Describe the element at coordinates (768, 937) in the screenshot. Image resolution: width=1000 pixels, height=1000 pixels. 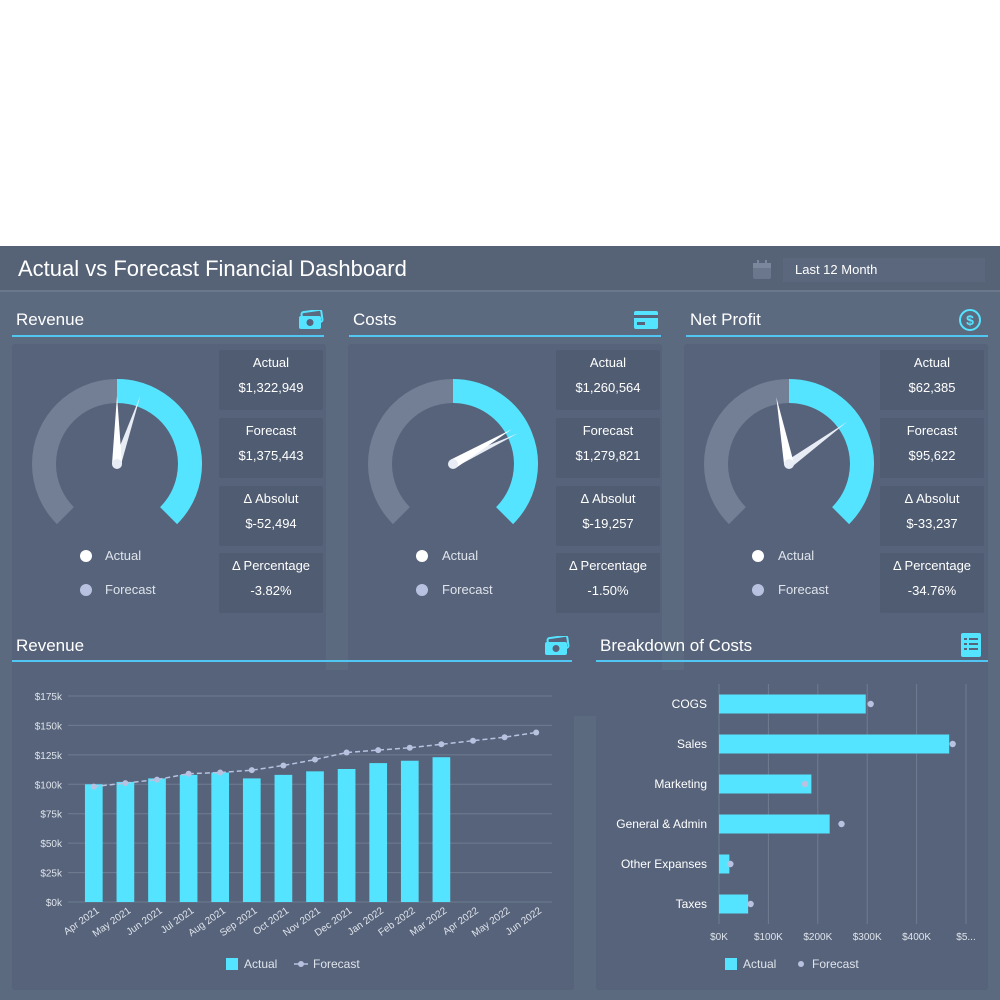
I see `x-tick-label: $100K` at that location.